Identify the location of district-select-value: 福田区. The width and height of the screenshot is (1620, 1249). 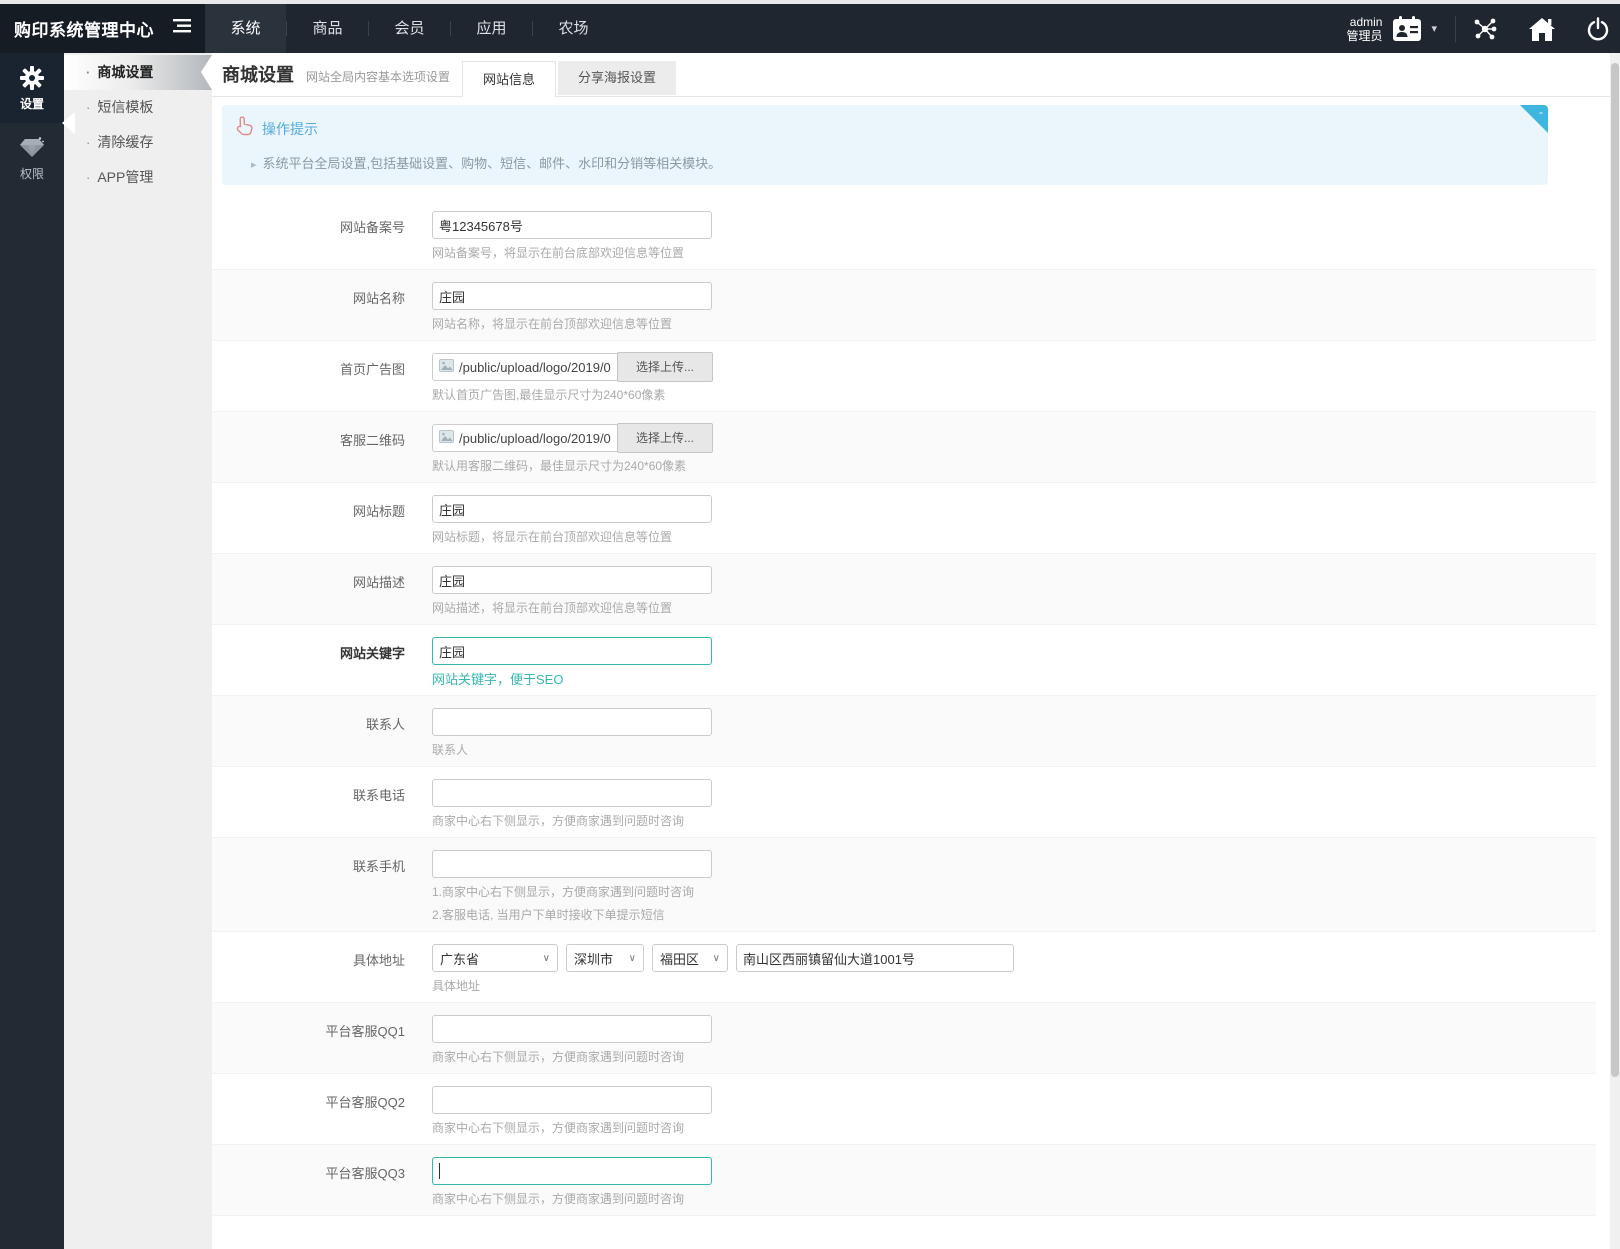
(680, 959).